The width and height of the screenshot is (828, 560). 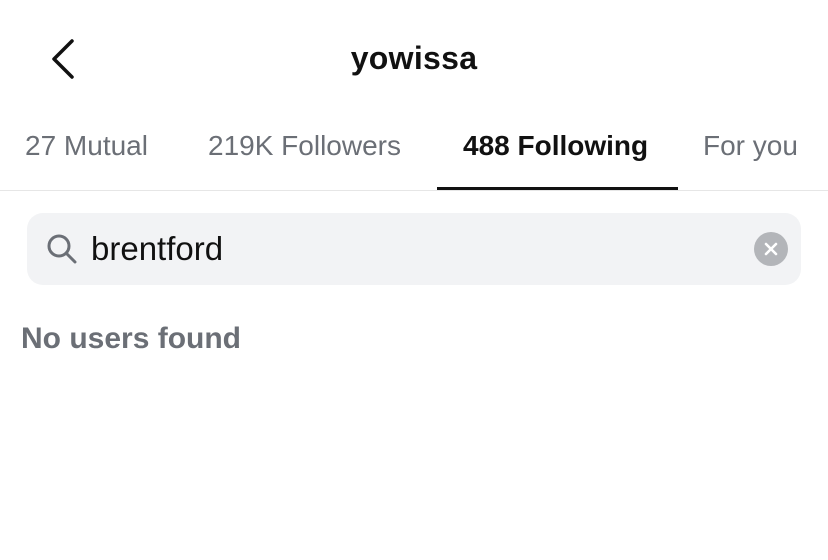 What do you see at coordinates (62, 249) in the screenshot?
I see `search-icon` at bounding box center [62, 249].